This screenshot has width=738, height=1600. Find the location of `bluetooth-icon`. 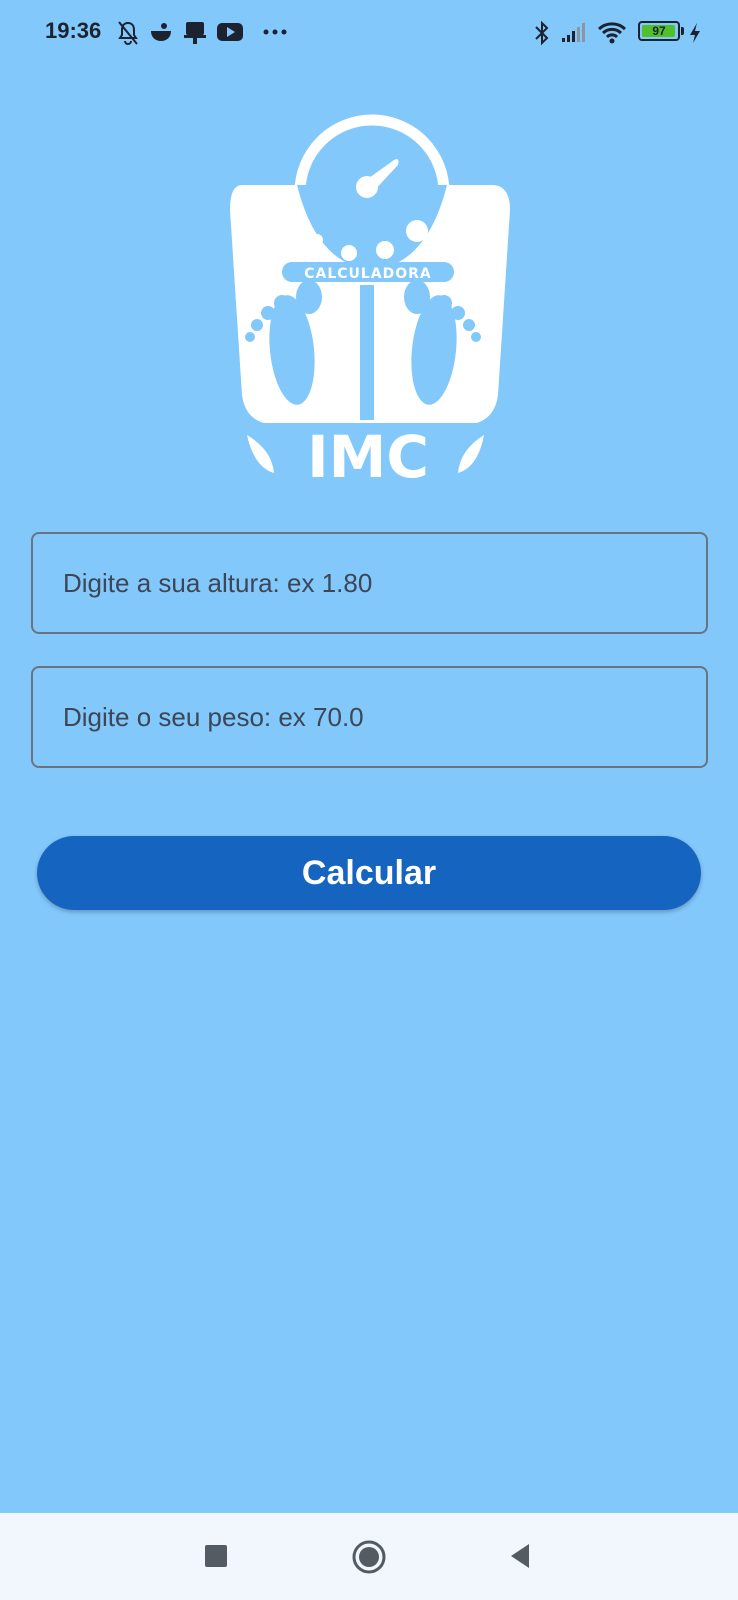

bluetooth-icon is located at coordinates (542, 33).